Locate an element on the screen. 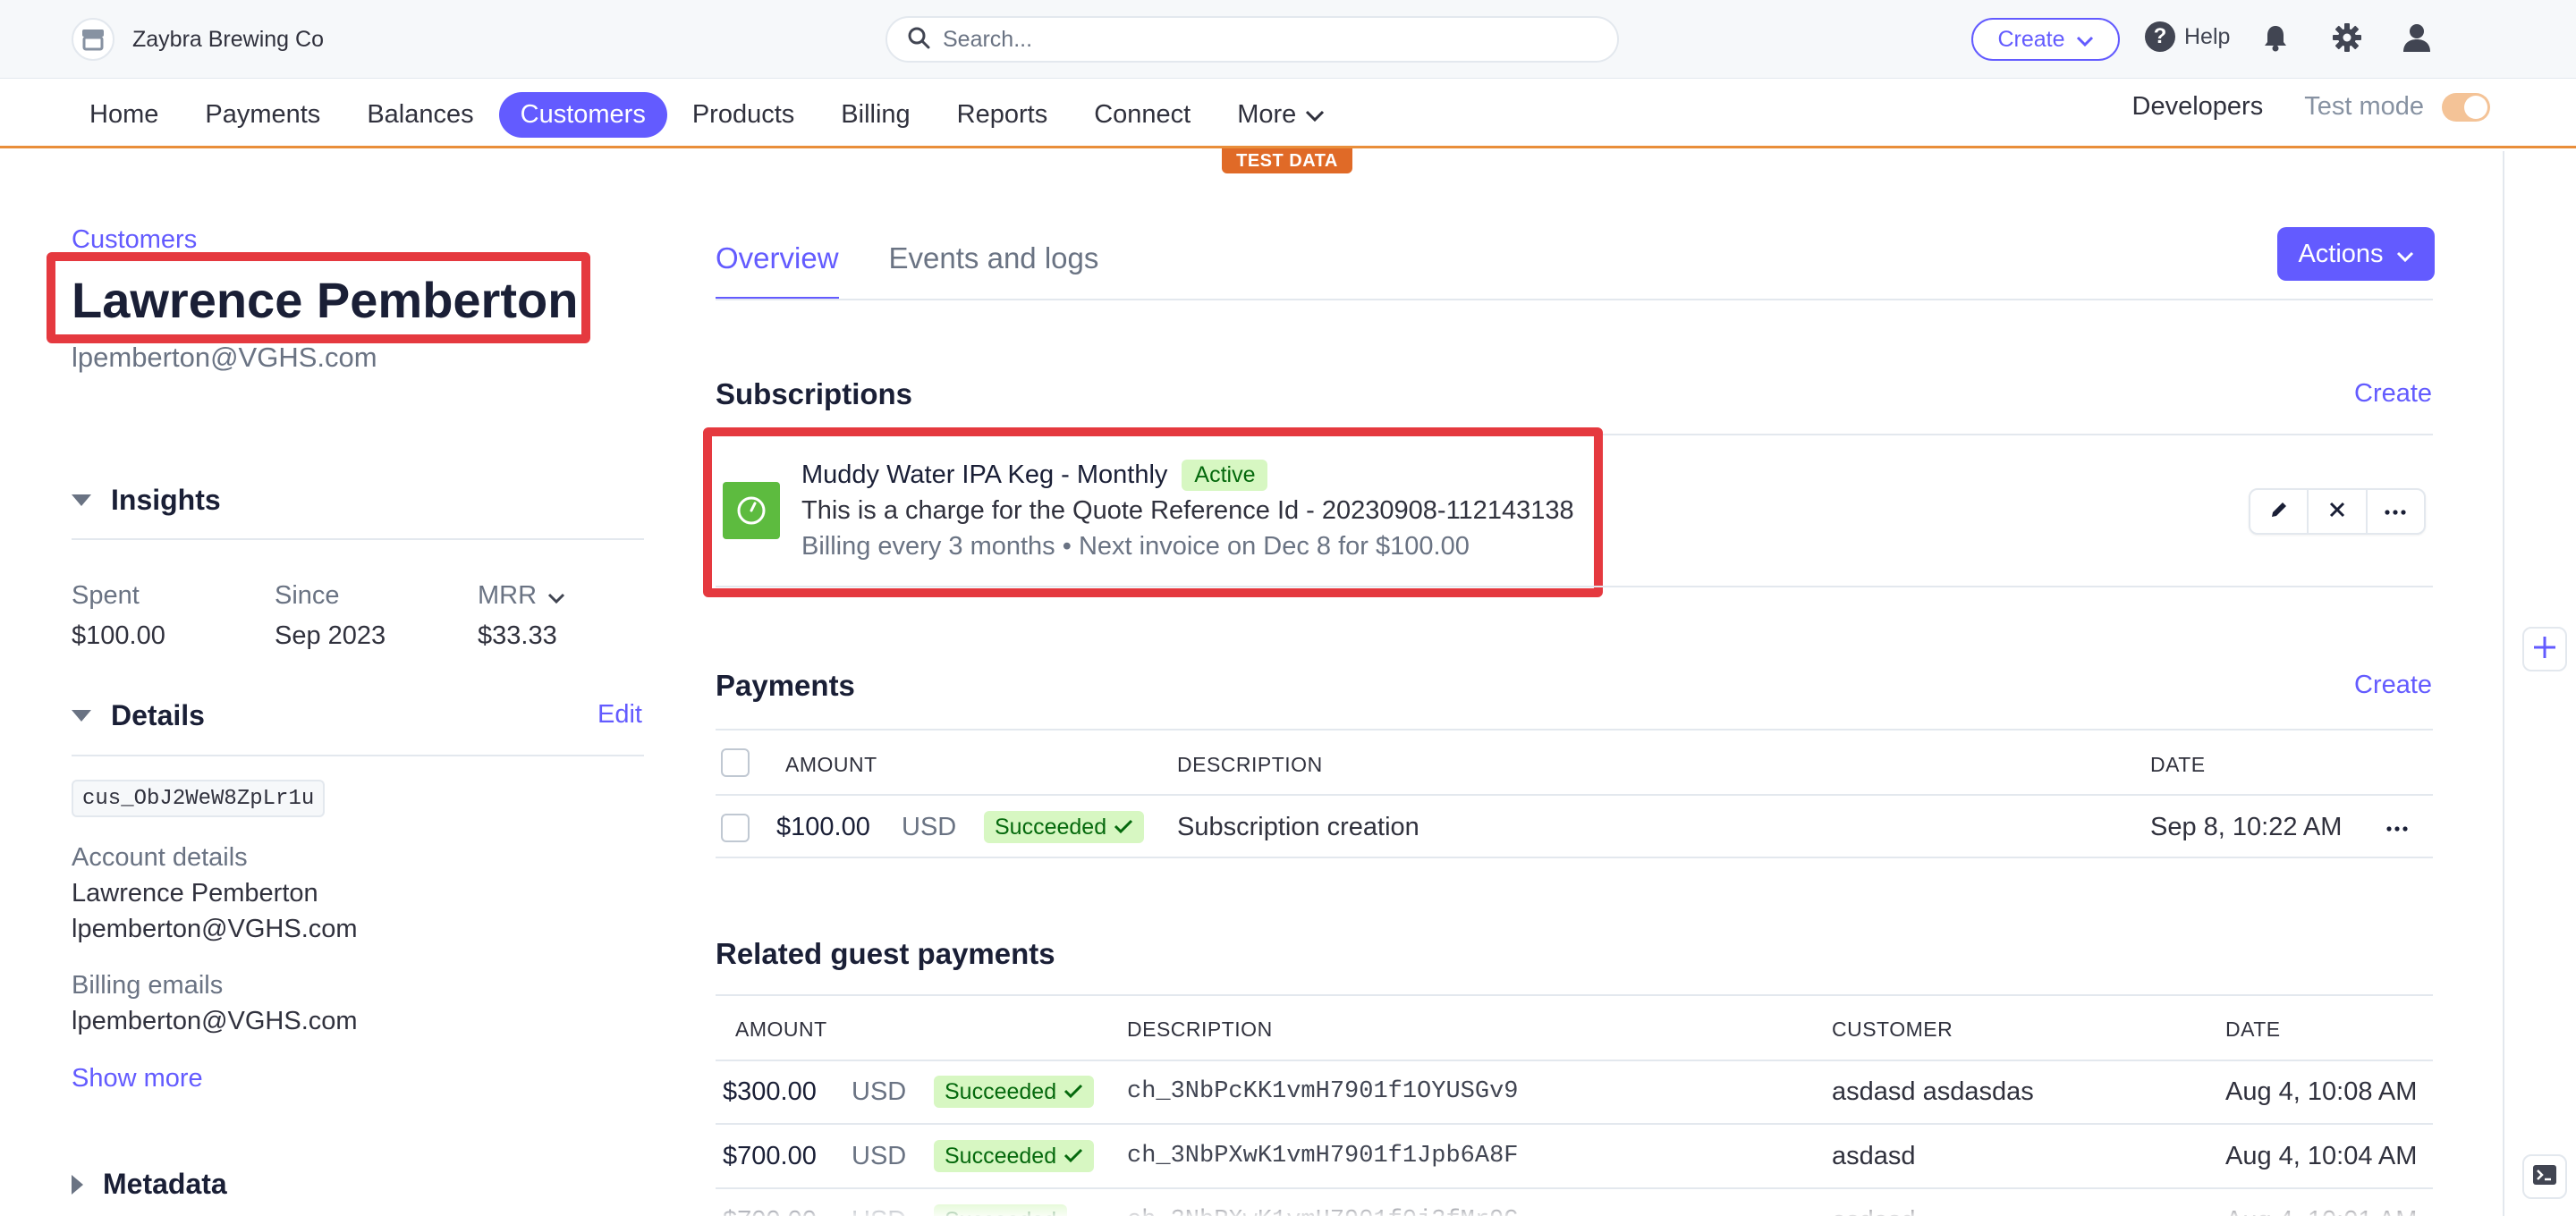  actions-button: Actions is located at coordinates (2356, 254).